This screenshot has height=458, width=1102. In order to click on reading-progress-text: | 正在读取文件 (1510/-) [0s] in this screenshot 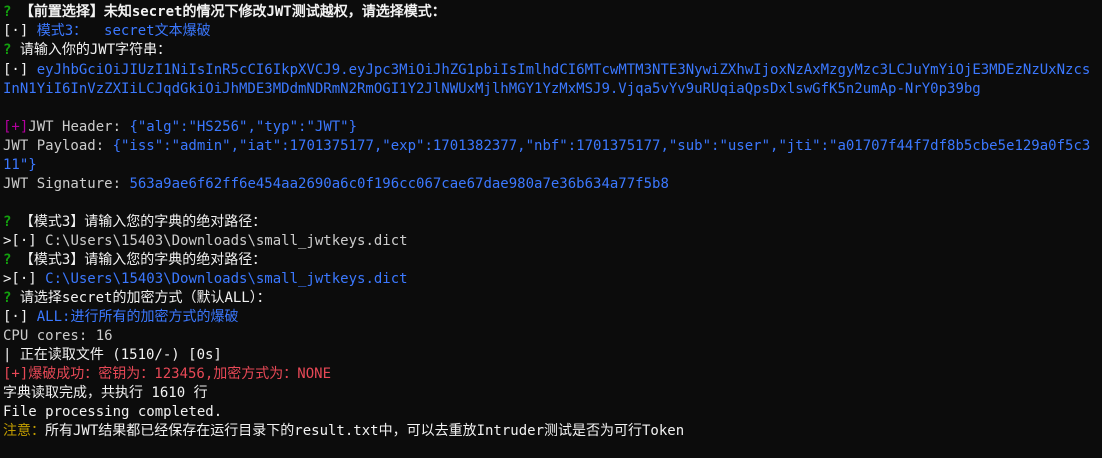, I will do `click(112, 355)`.